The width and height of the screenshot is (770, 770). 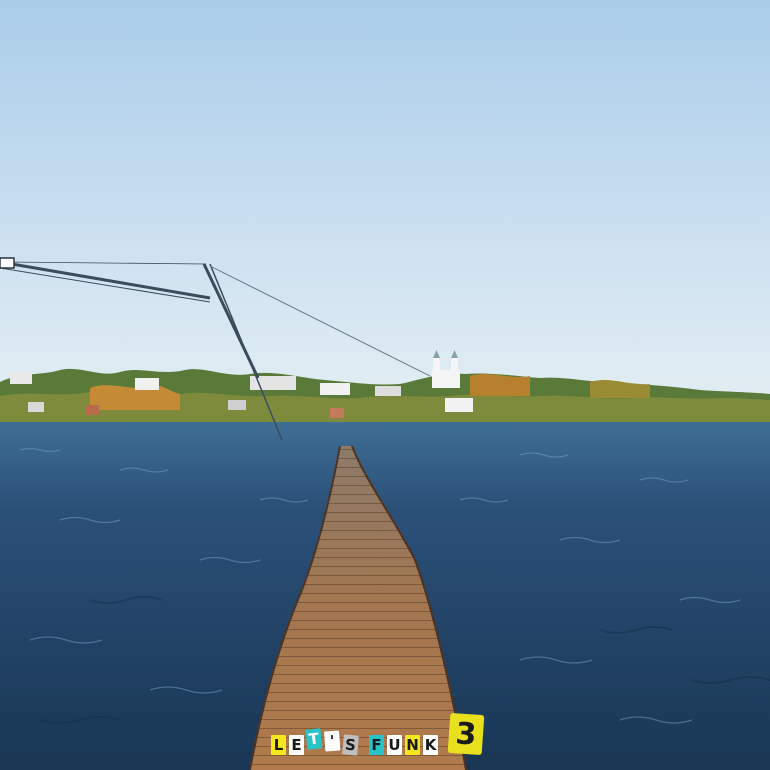 What do you see at coordinates (350, 745) in the screenshot?
I see `logo-letter: S` at bounding box center [350, 745].